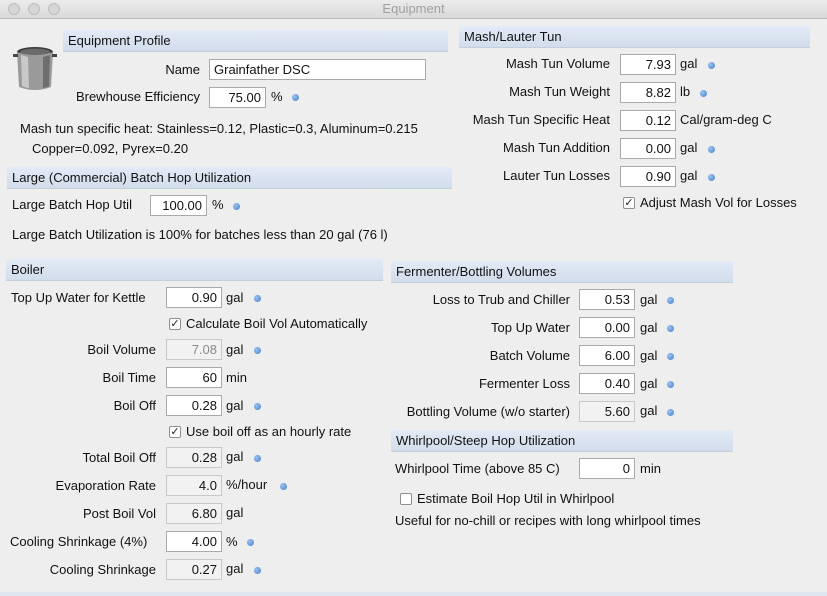  What do you see at coordinates (648, 120) in the screenshot?
I see `mash-tun-specific-heat-input: 0.12` at bounding box center [648, 120].